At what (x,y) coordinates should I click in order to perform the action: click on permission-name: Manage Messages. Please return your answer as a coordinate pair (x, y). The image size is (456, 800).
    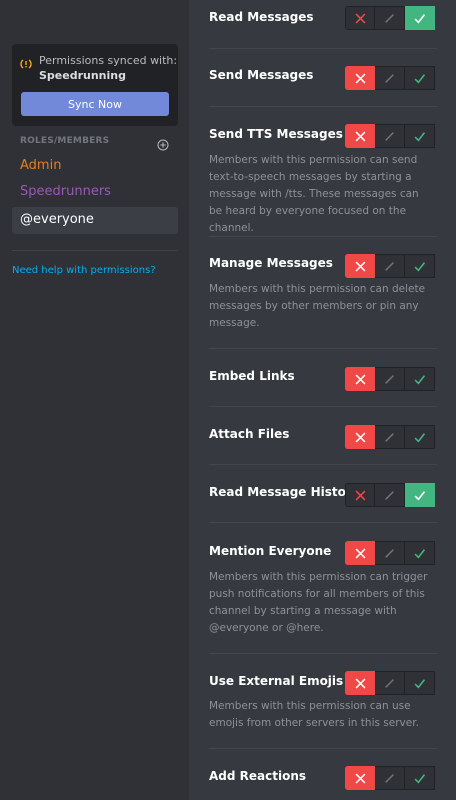
    Looking at the image, I should click on (271, 263).